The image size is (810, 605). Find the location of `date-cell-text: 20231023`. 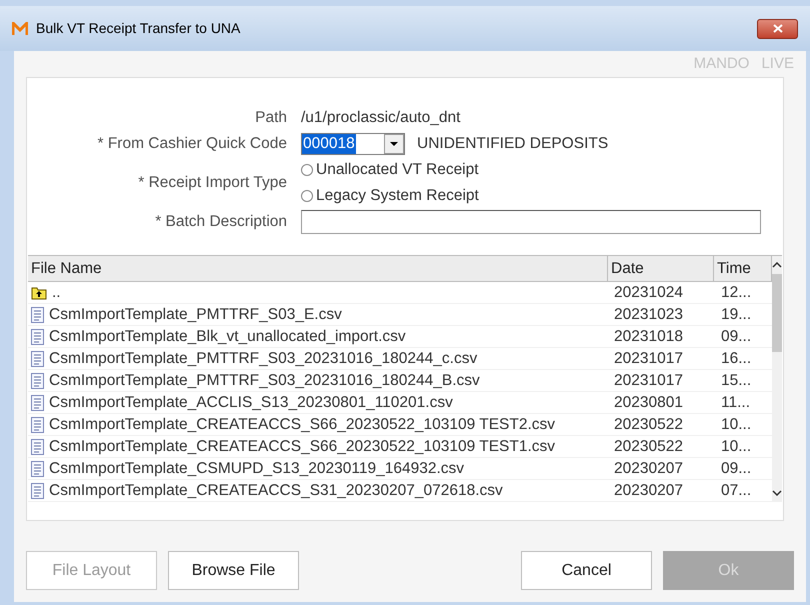

date-cell-text: 20231023 is located at coordinates (648, 315).